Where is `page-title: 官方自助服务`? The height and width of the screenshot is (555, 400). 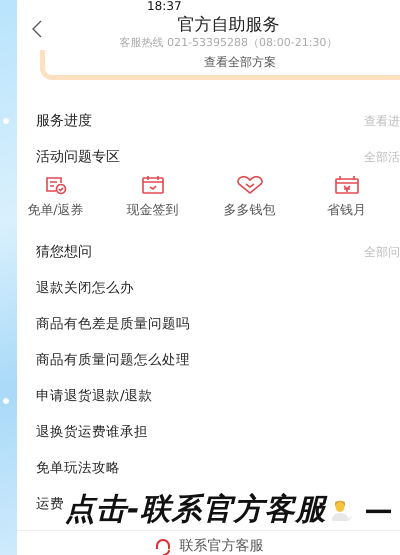
page-title: 官方自助服务 is located at coordinates (229, 25).